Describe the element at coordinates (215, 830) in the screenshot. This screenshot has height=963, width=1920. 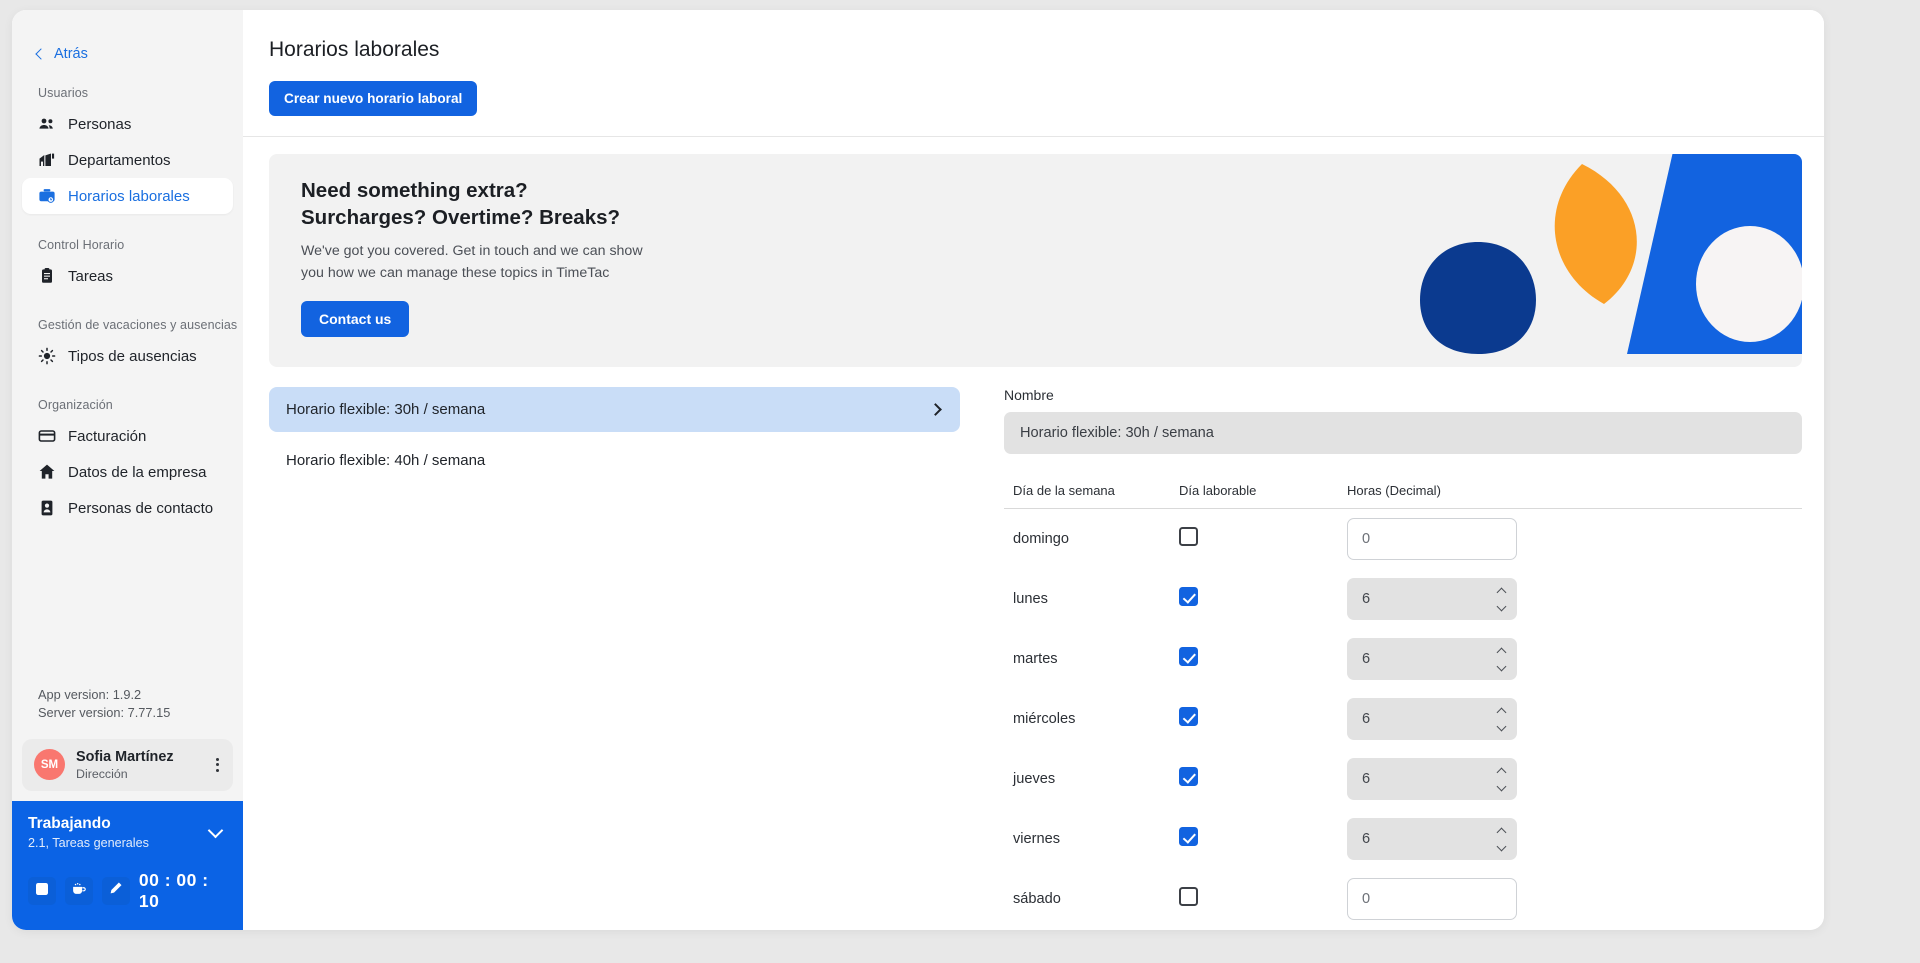
I see `chevron-down-icon` at that location.